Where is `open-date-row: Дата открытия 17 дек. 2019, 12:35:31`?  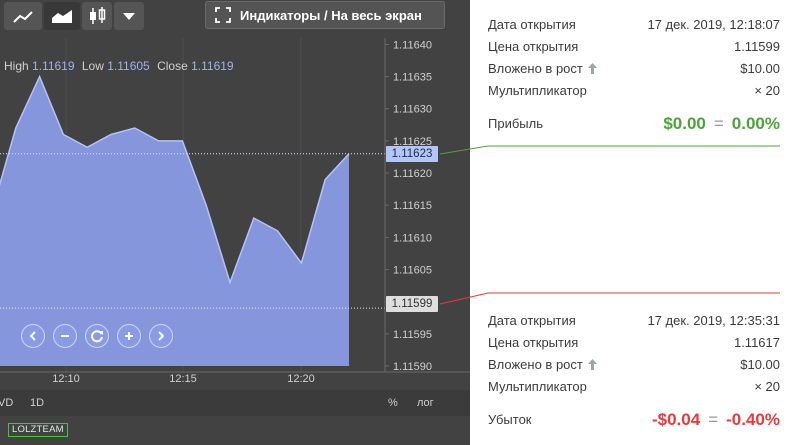 open-date-row: Дата открытия 17 дек. 2019, 12:35:31 is located at coordinates (634, 321).